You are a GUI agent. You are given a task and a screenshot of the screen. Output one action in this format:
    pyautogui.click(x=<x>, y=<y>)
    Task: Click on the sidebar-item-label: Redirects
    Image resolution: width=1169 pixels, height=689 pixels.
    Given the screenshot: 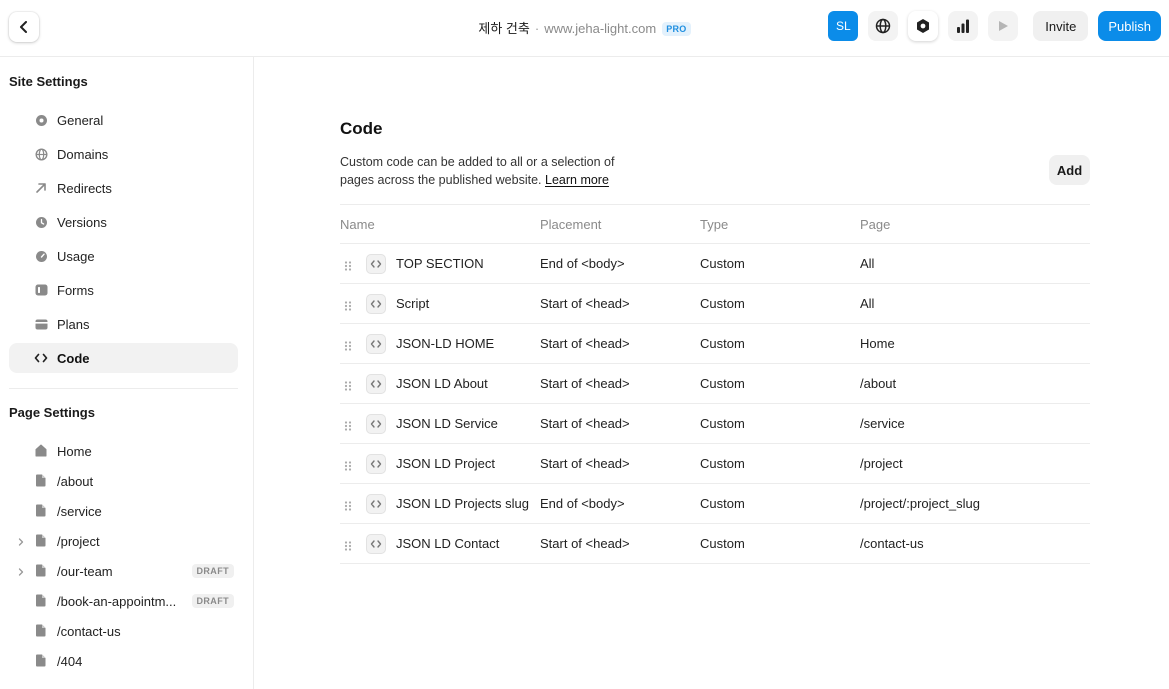 What is the action you would take?
    pyautogui.click(x=84, y=188)
    